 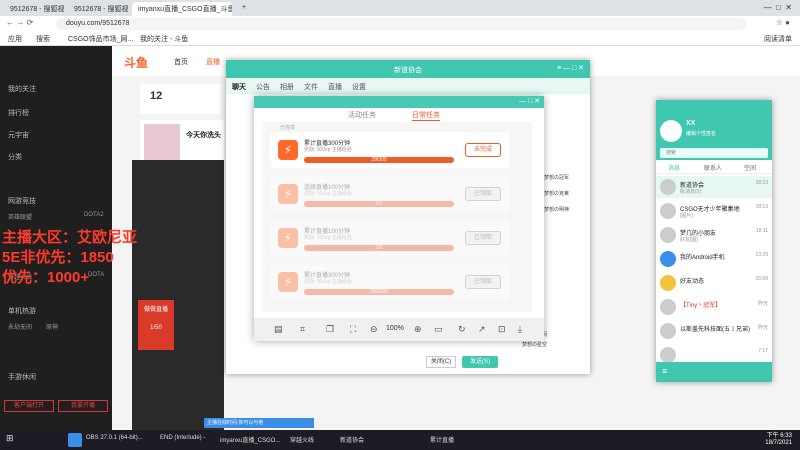 I want to click on list-item: 梦几的小朋友 好友[图] 18:11, so click(x=714, y=235).